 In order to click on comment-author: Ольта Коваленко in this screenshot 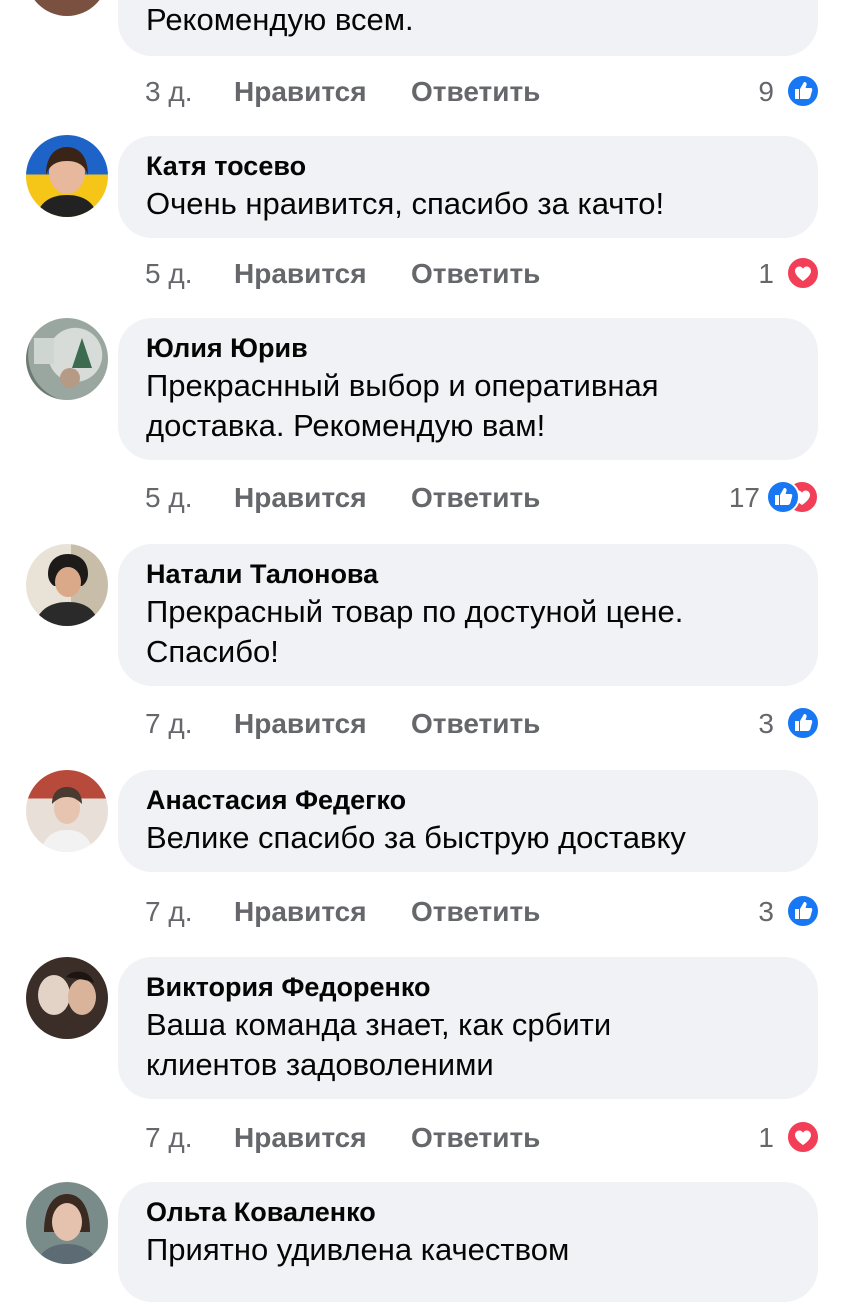, I will do `click(468, 1212)`.